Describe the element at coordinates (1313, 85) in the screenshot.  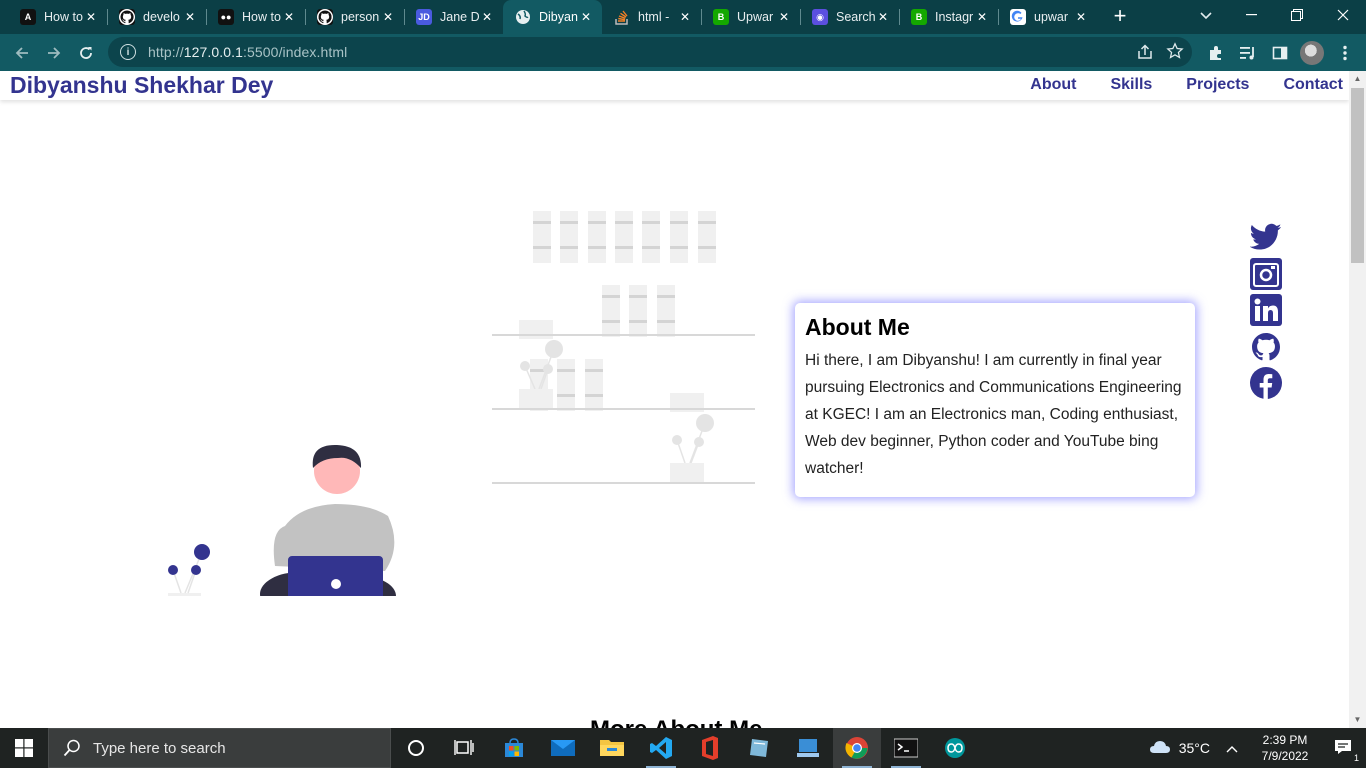
I see `nav-contact-link: Contact` at that location.